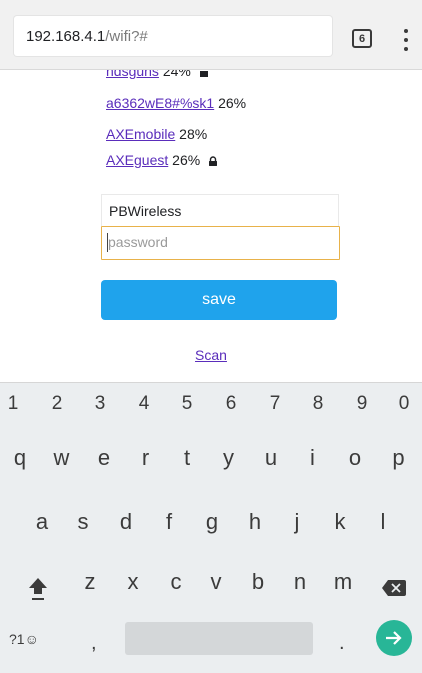 This screenshot has height=673, width=422. Describe the element at coordinates (231, 403) in the screenshot. I see `key-6: 6` at that location.